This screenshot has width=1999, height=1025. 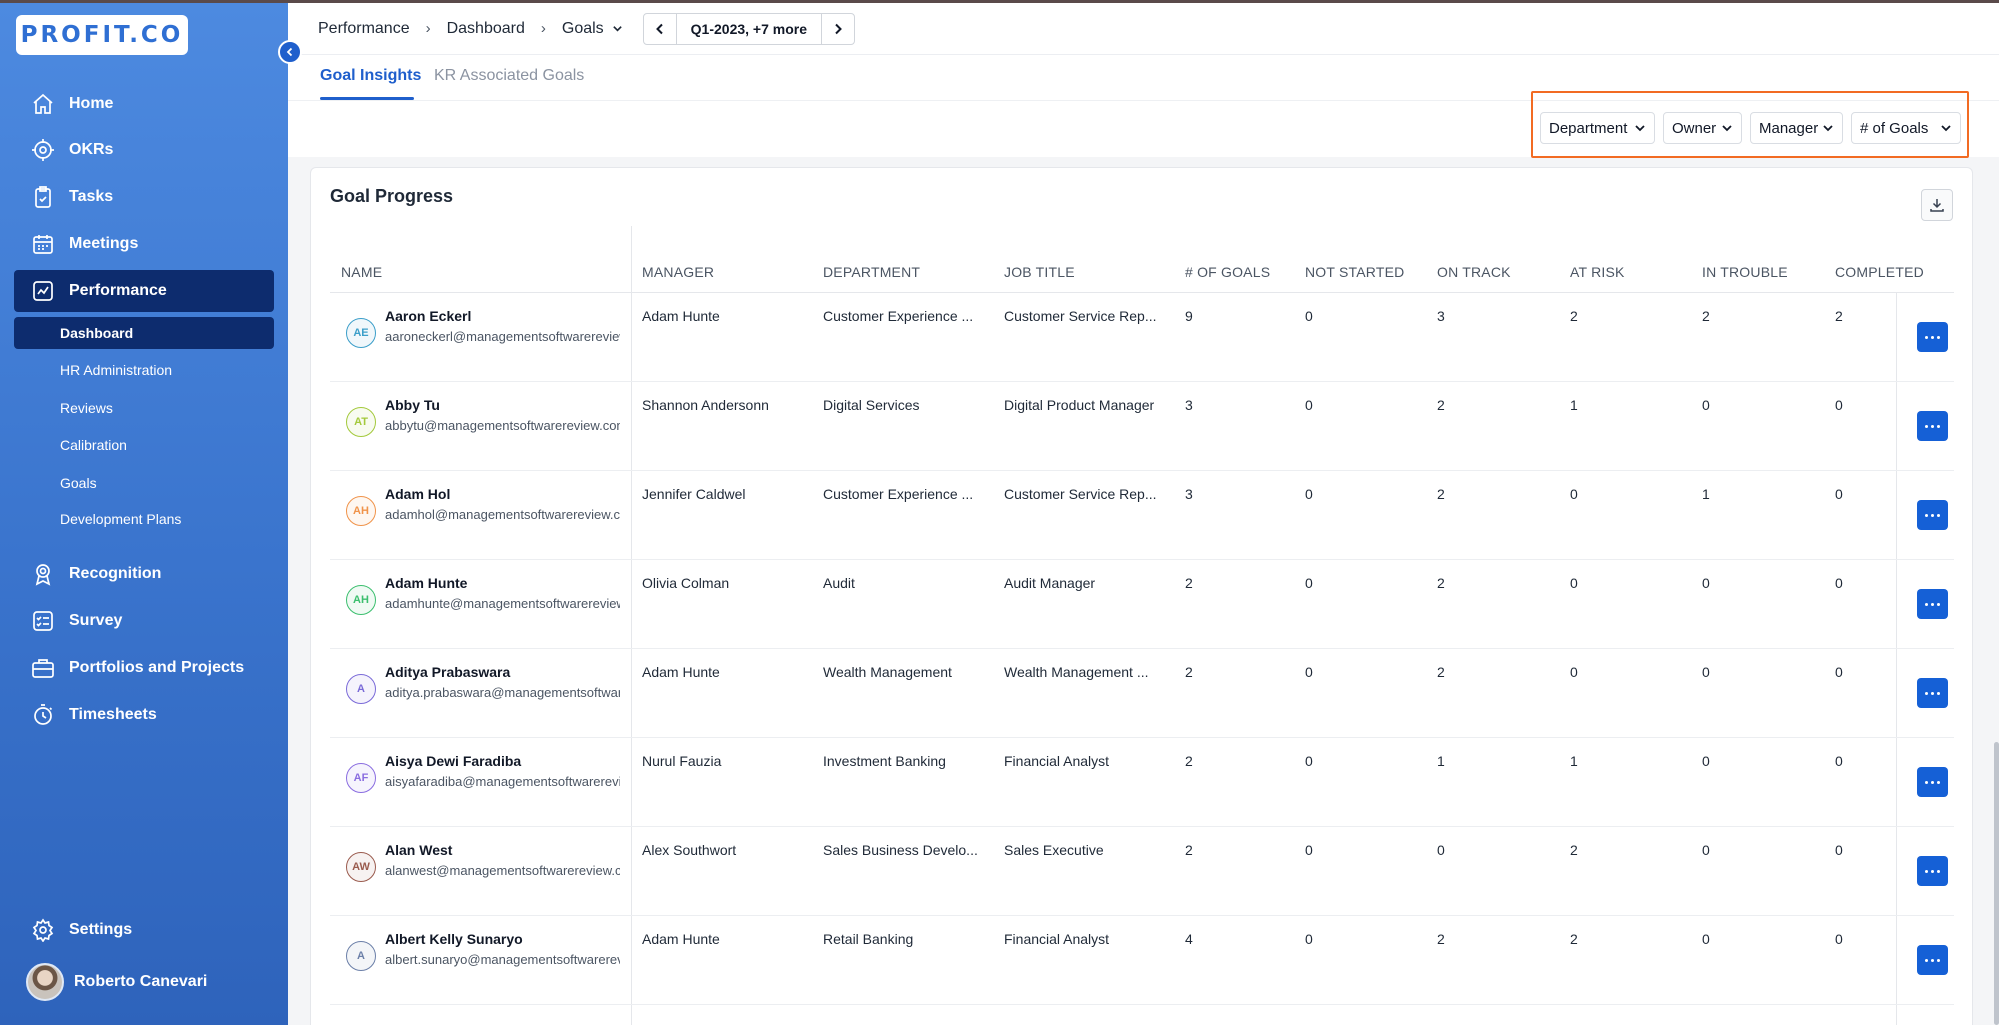 I want to click on sidebar-item-timesheets: Timesheets, so click(x=144, y=715).